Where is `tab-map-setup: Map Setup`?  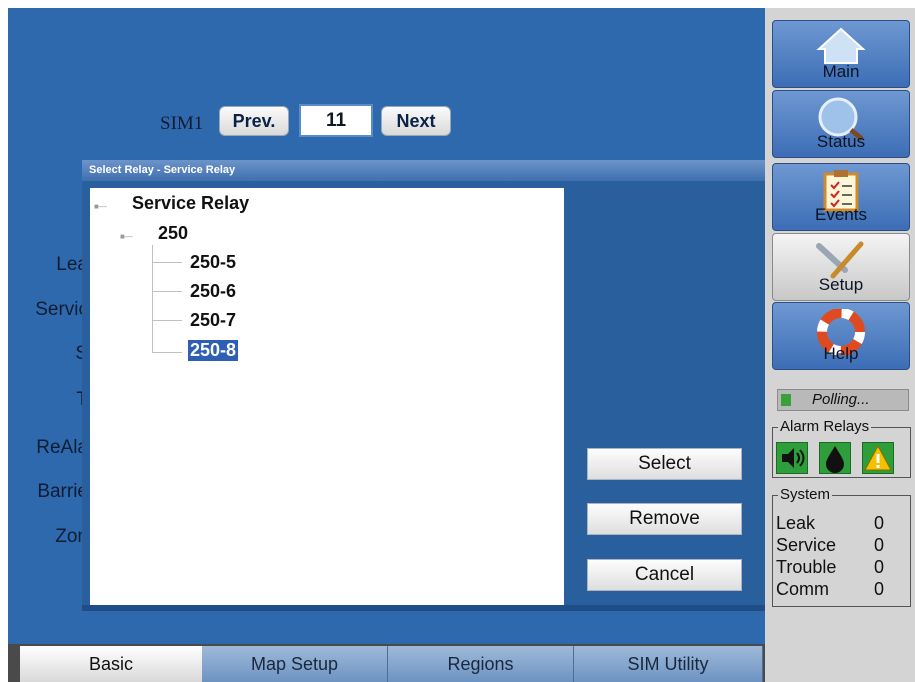 tab-map-setup: Map Setup is located at coordinates (295, 664).